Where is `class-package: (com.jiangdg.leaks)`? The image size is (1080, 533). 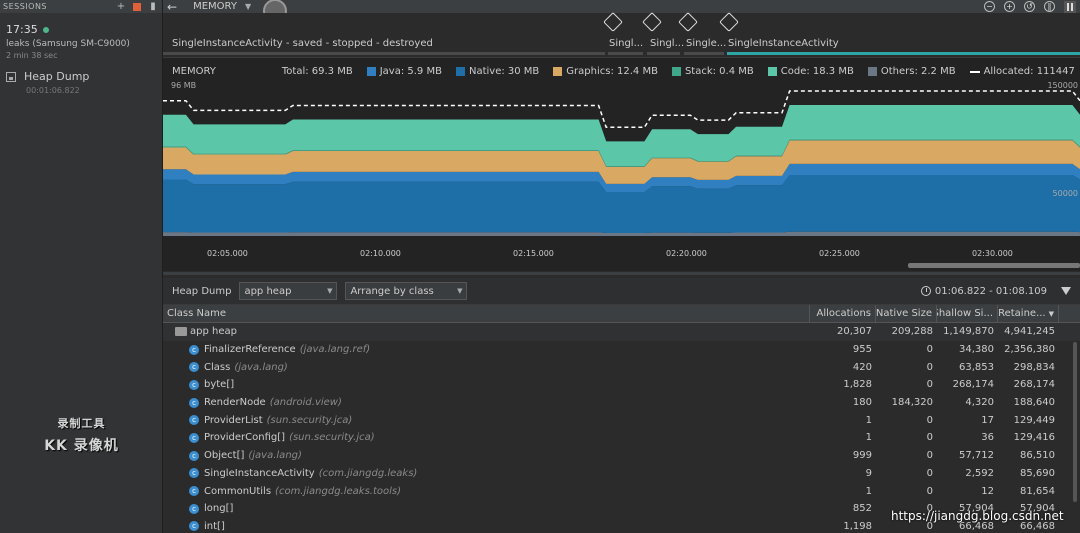
class-package: (com.jiangdg.leaks) is located at coordinates (368, 473).